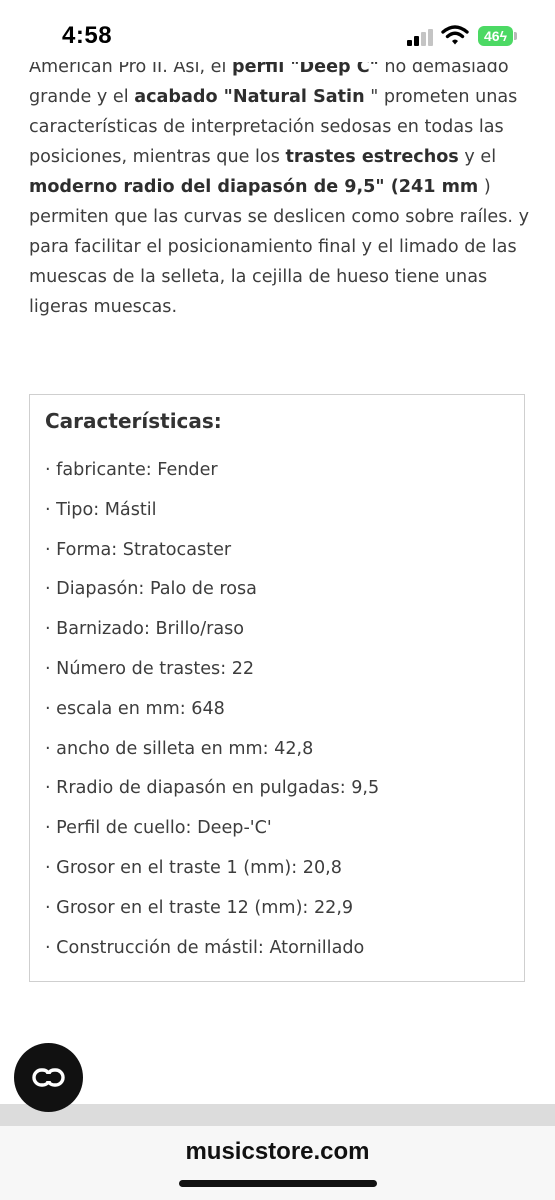 The width and height of the screenshot is (555, 1200). What do you see at coordinates (179, 748) in the screenshot?
I see `feature-item: · ancho de silleta en mm: 42,8` at bounding box center [179, 748].